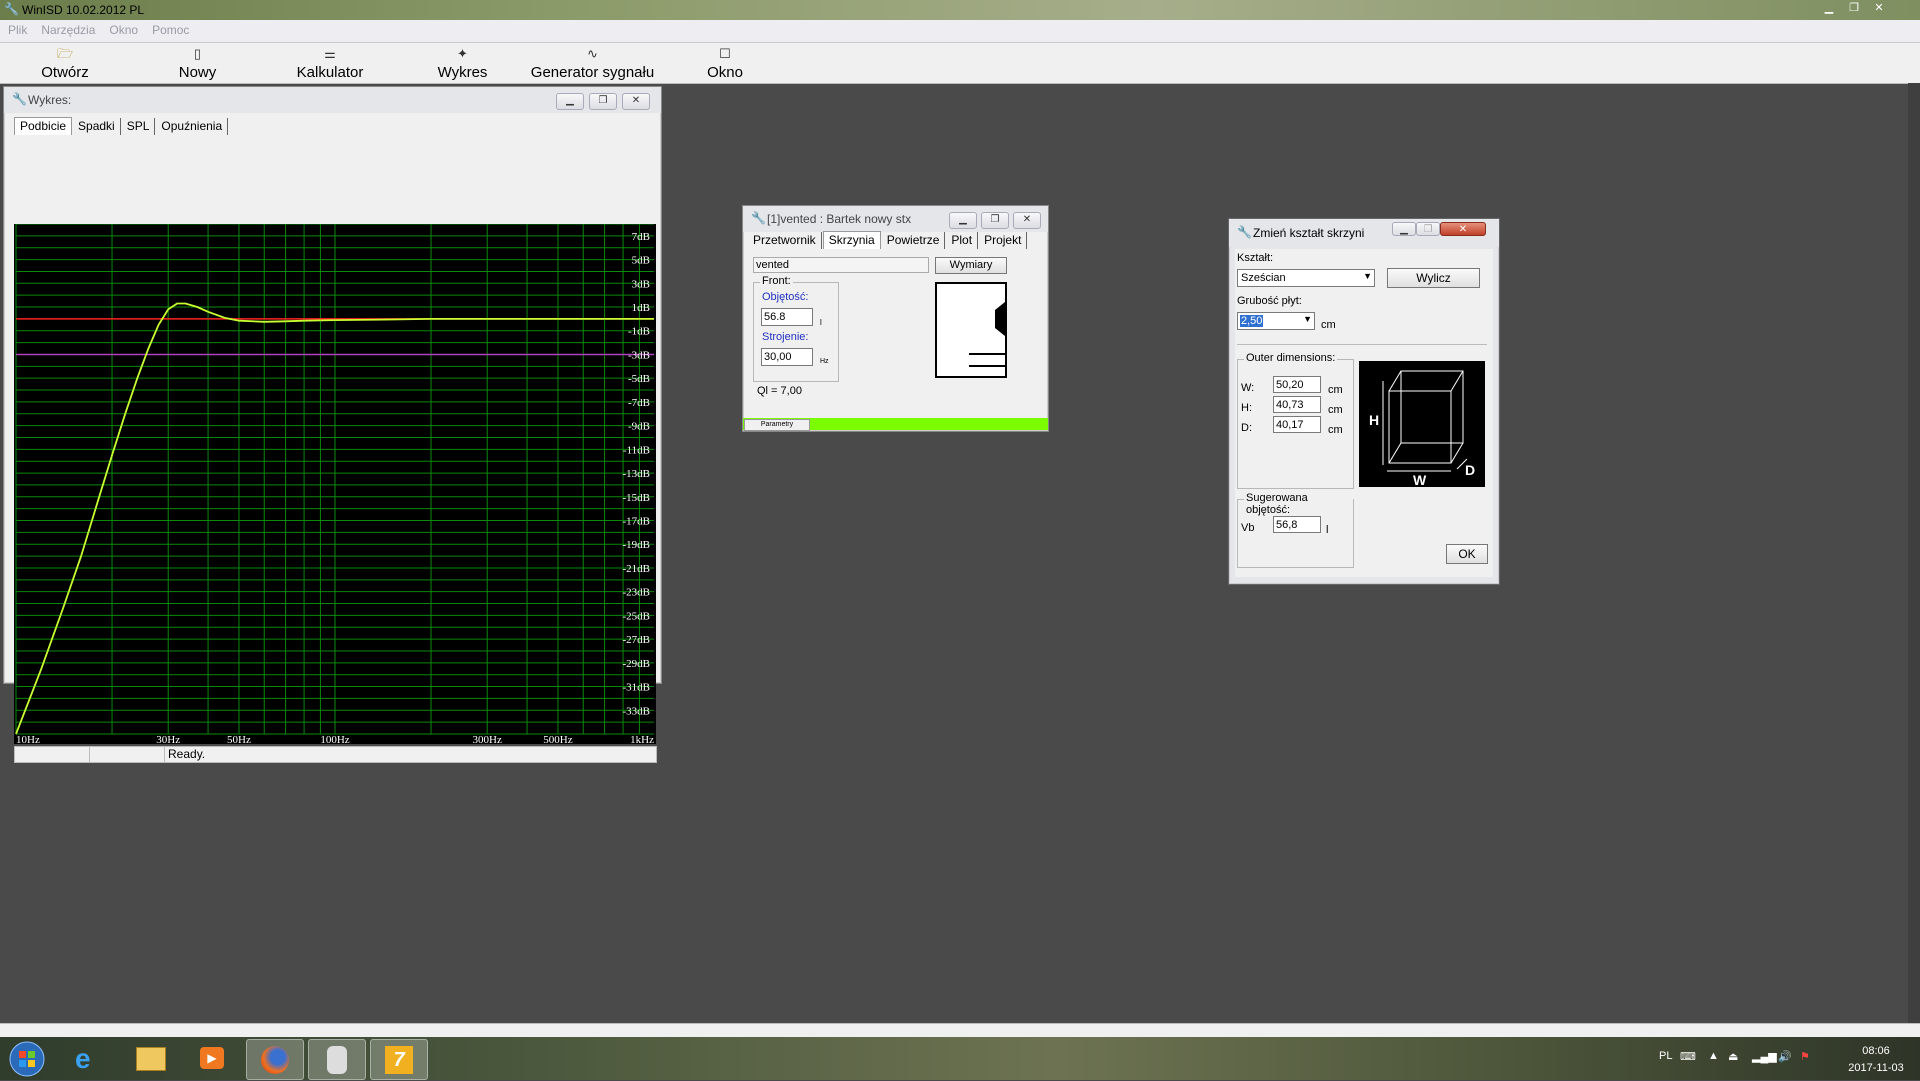 The image size is (1920, 1081). What do you see at coordinates (971, 330) in the screenshot?
I see `box-preview` at bounding box center [971, 330].